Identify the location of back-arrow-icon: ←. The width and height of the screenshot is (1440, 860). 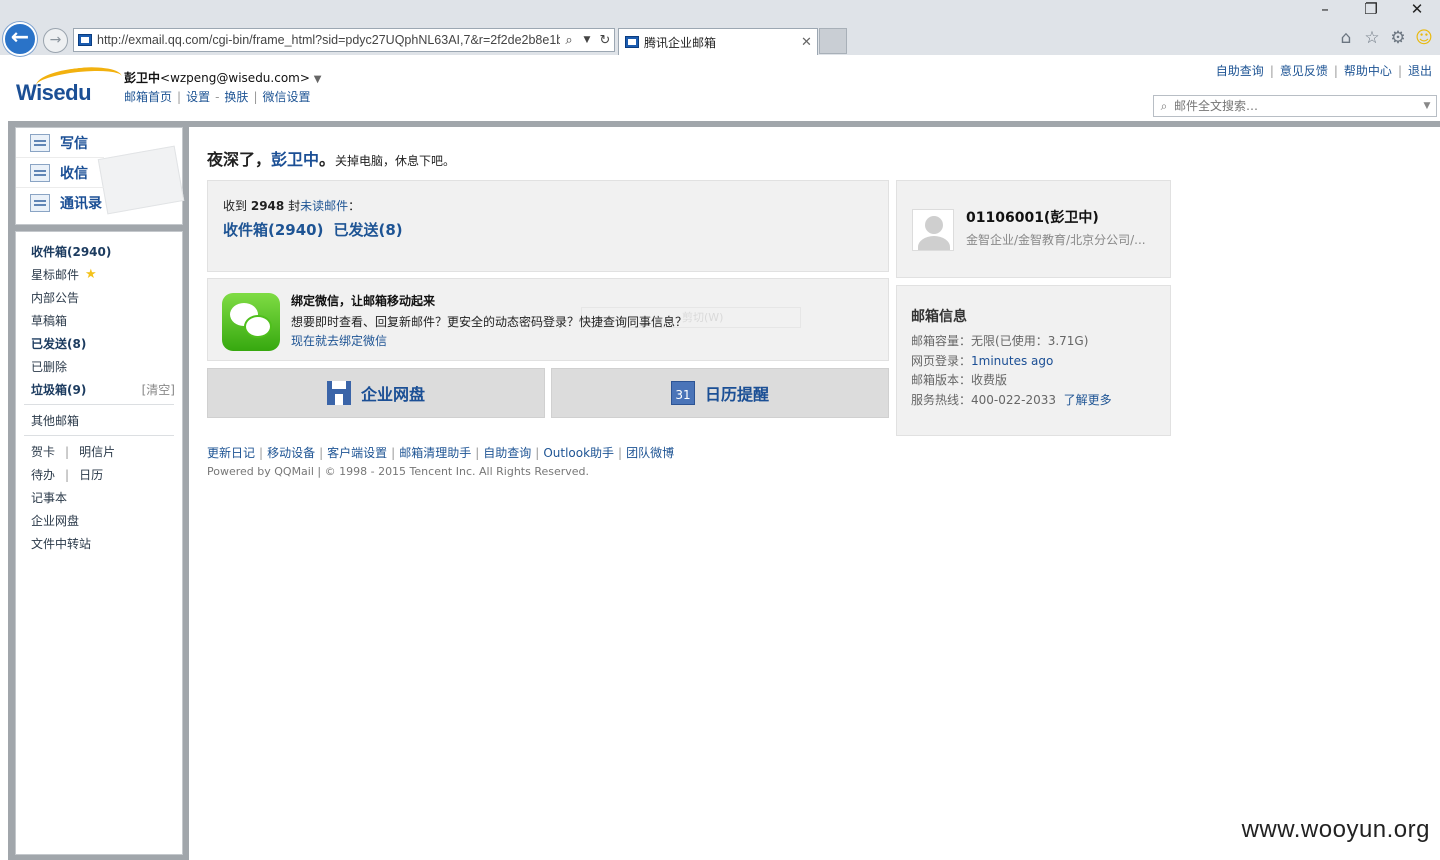
(20, 39).